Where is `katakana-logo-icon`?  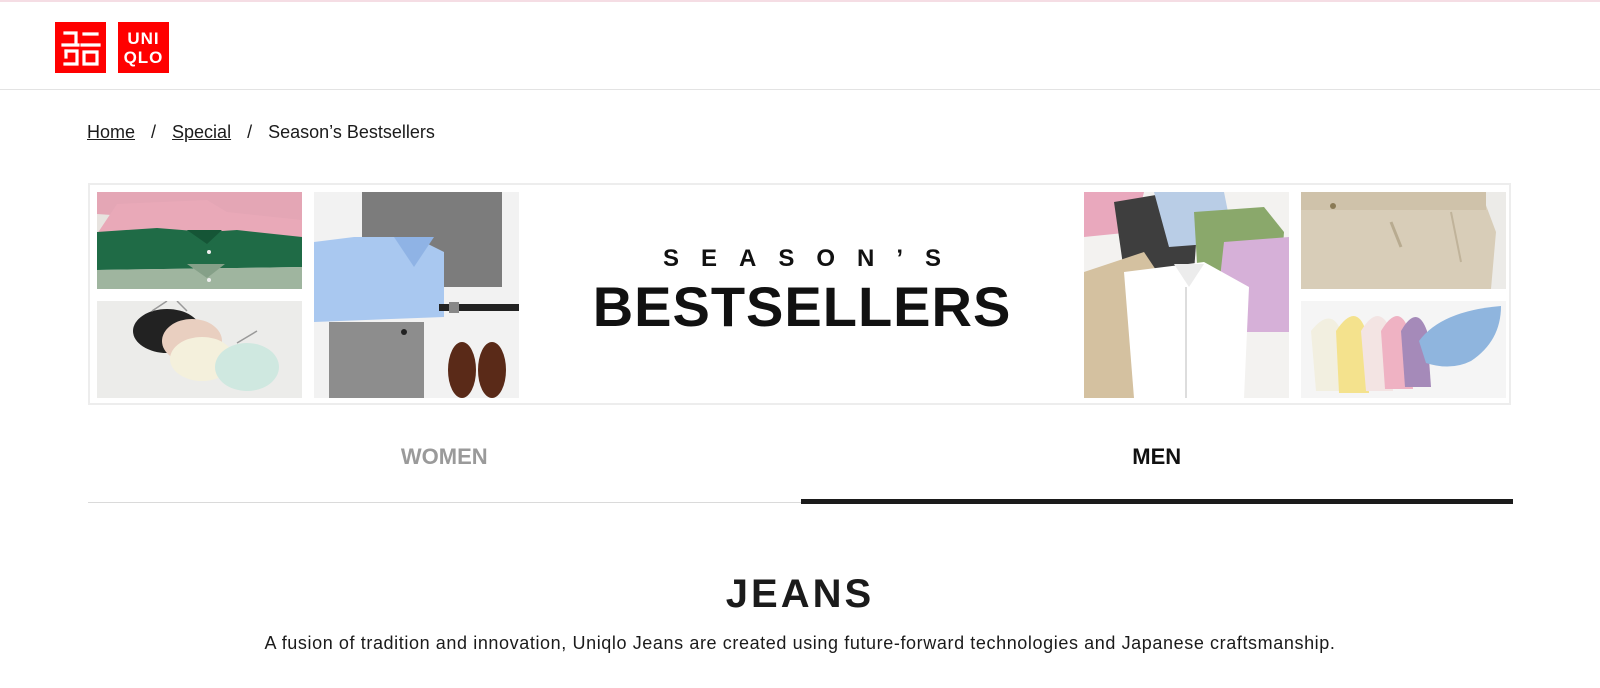
katakana-logo-icon is located at coordinates (80, 48).